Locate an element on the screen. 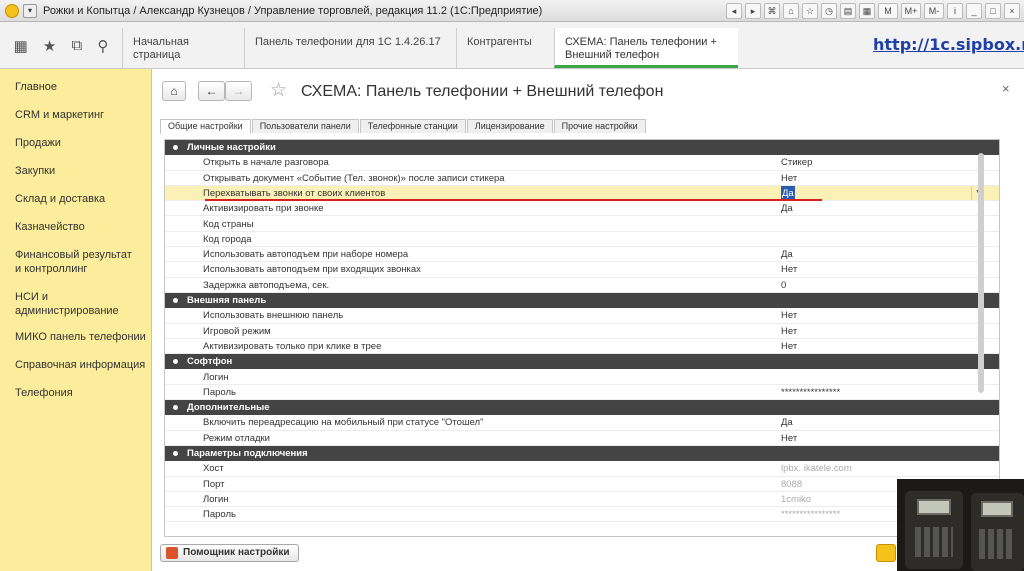  close-form-icon: × is located at coordinates (1006, 88).